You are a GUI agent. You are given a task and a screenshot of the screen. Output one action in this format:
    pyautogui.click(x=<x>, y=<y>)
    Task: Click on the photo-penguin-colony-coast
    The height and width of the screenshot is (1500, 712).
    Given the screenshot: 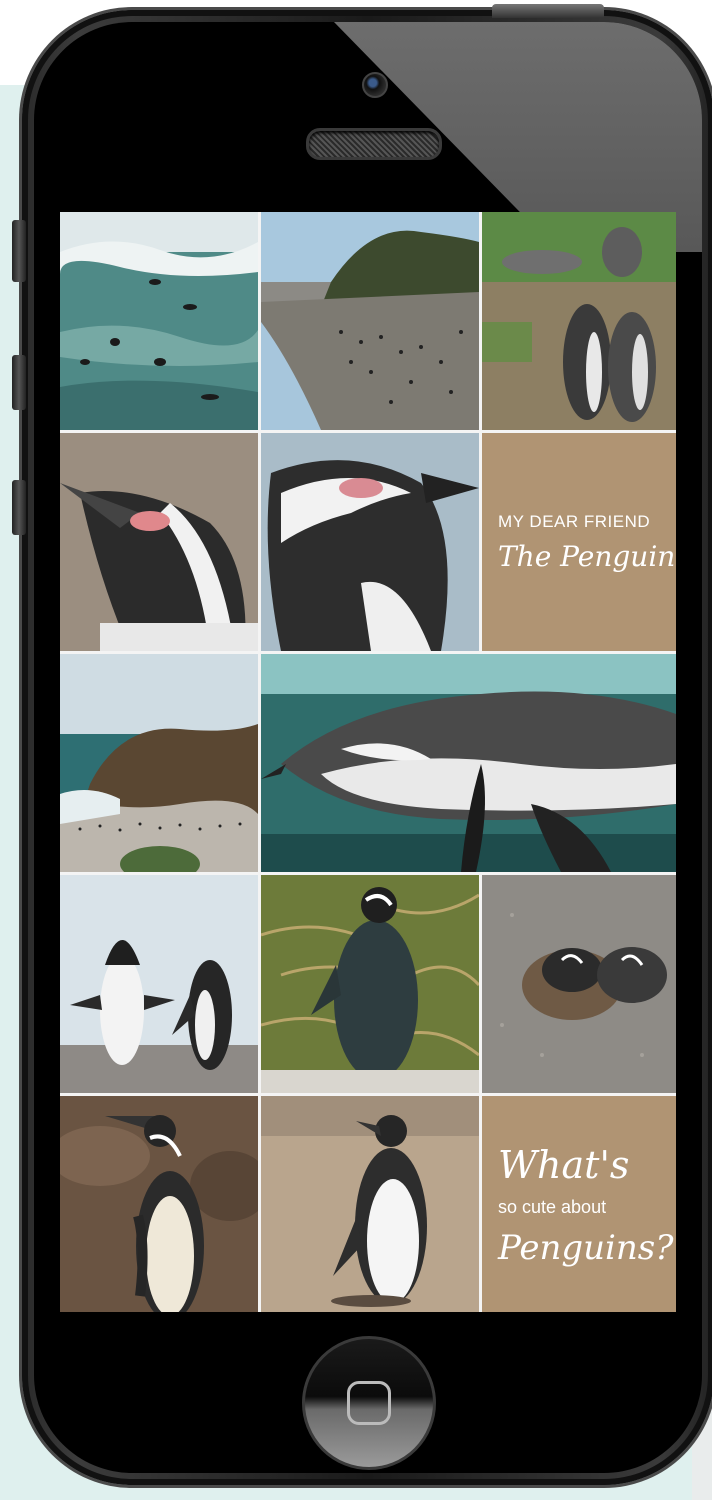 What is the action you would take?
    pyautogui.click(x=370, y=321)
    